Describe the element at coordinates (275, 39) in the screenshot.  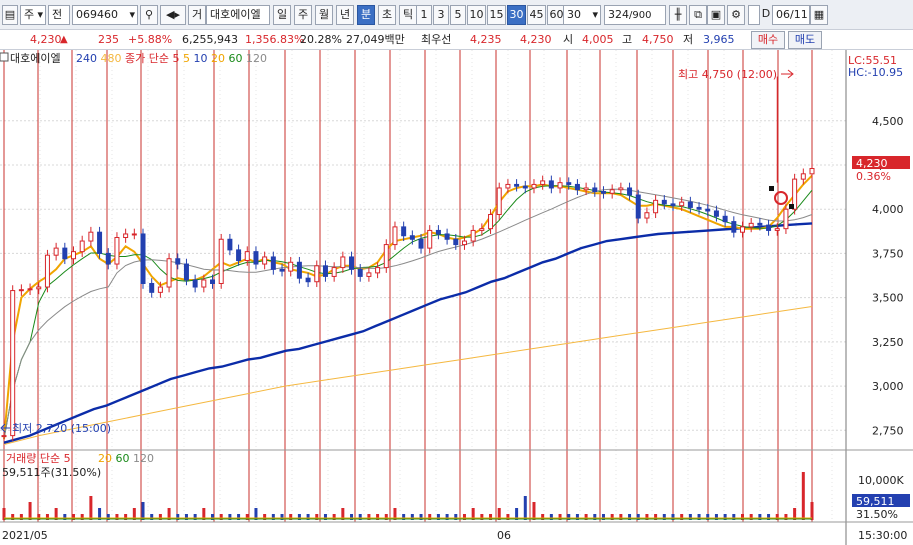
I see `volume-ratio: 1,356.83%` at that location.